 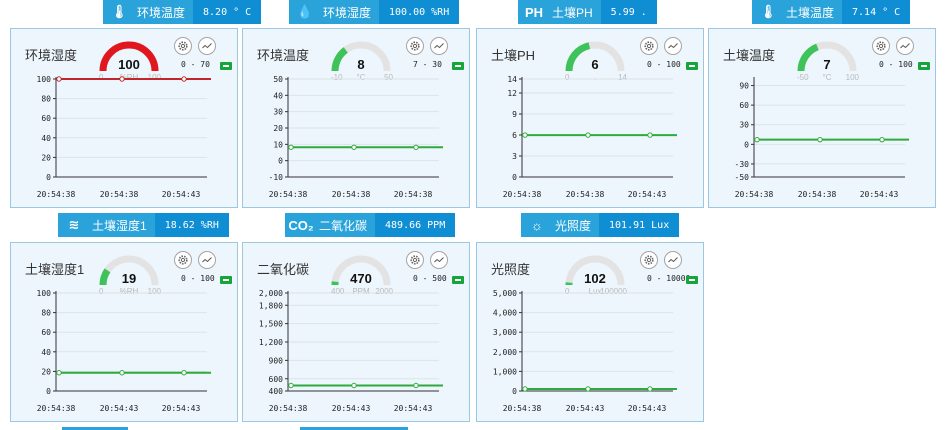 What do you see at coordinates (347, 12) in the screenshot?
I see `badge-label: 环境湿度` at bounding box center [347, 12].